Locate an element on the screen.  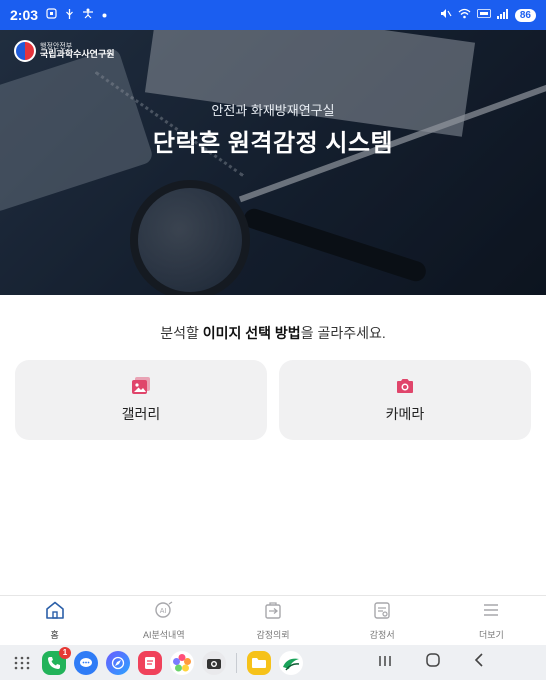
dock-separator is located at coordinates (236, 662).